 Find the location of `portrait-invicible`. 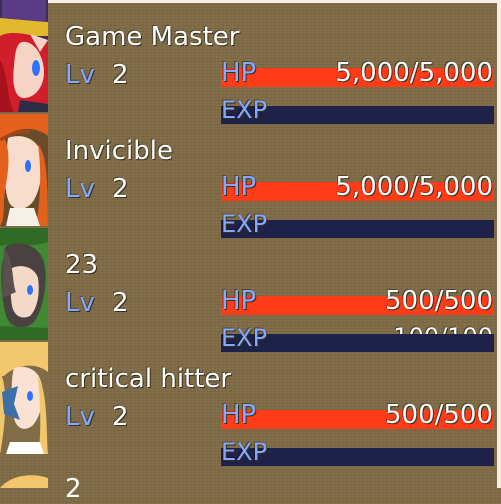

portrait-invicible is located at coordinates (24, 170).